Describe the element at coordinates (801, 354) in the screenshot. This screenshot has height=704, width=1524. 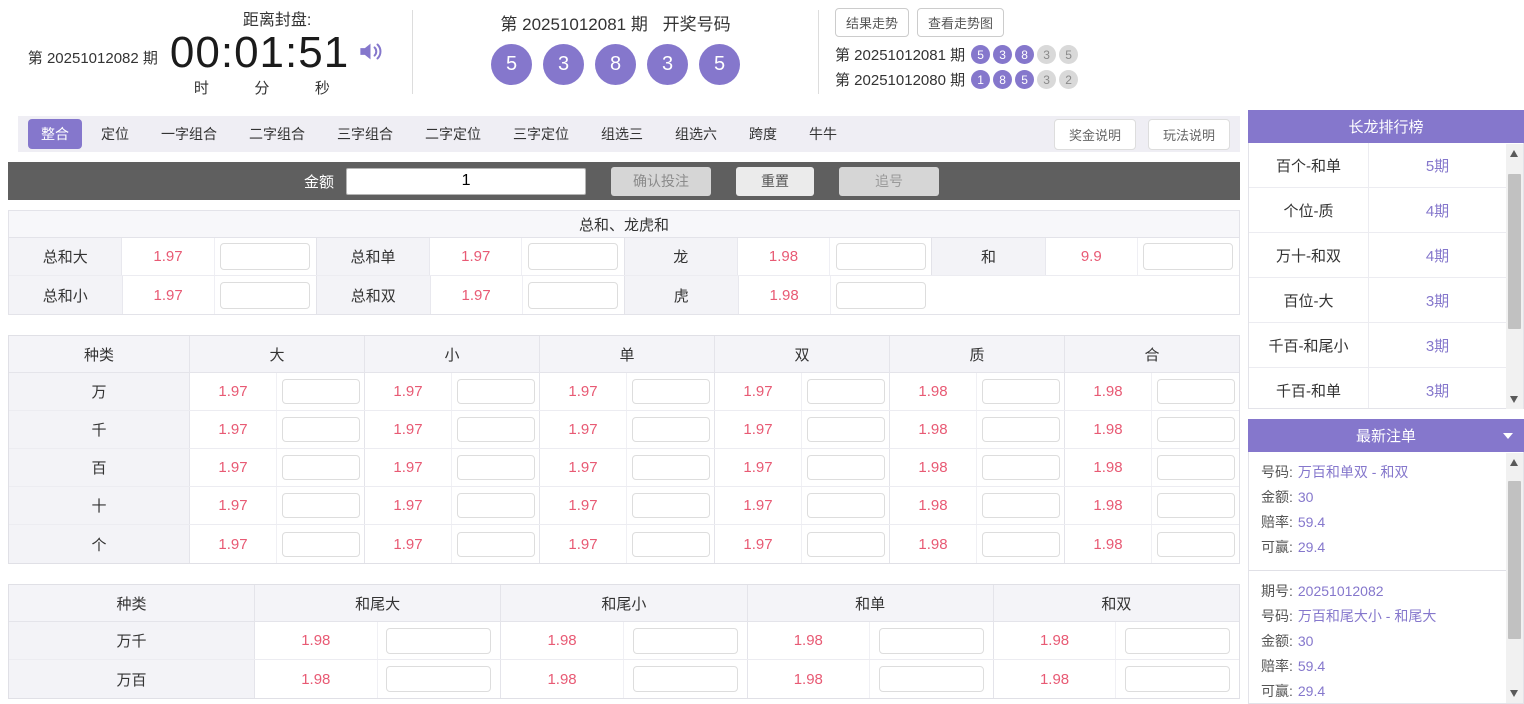
I see `column-header: 双` at that location.